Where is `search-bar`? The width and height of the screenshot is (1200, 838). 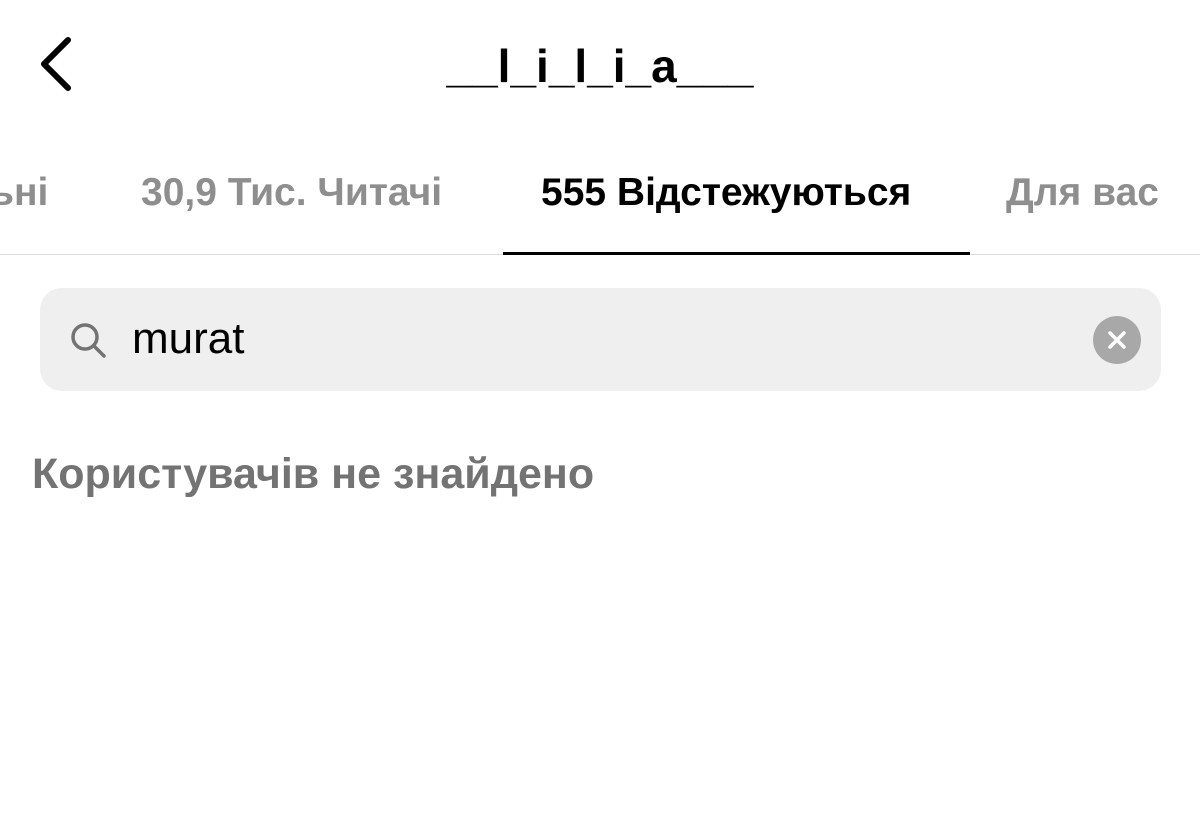
search-bar is located at coordinates (600, 339).